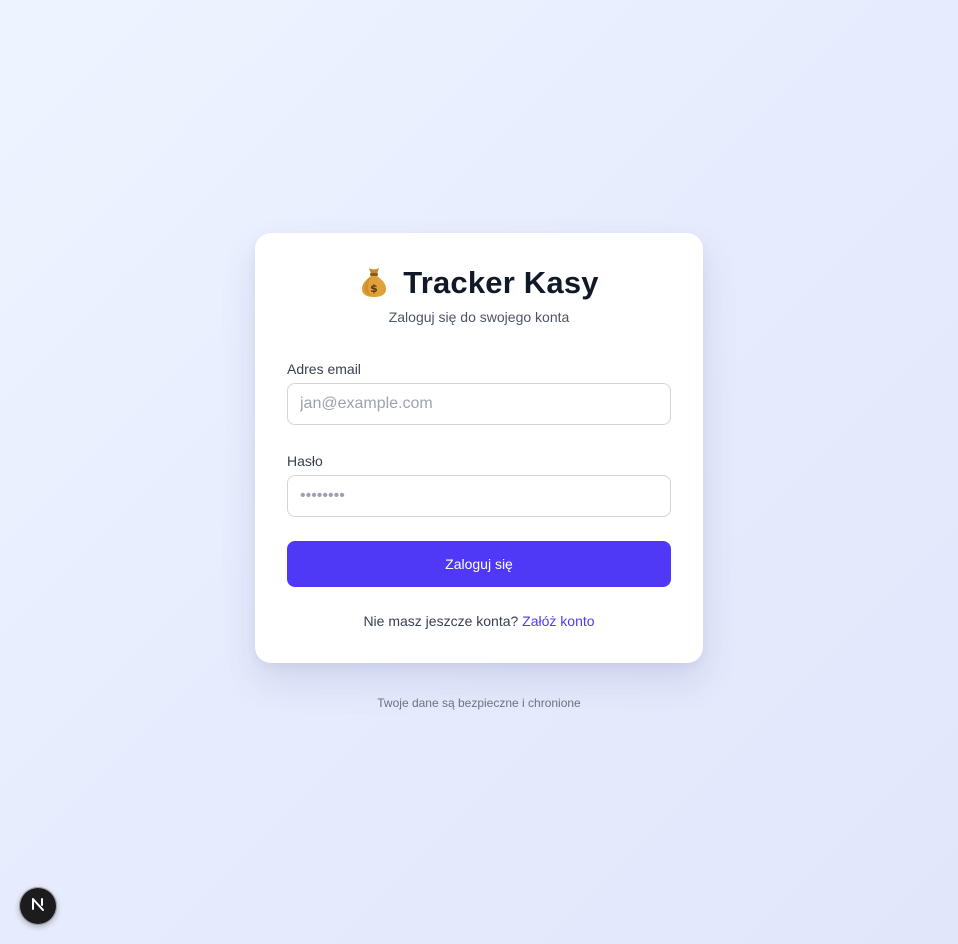 The width and height of the screenshot is (958, 944). I want to click on login-button: Zaloguj się, so click(479, 564).